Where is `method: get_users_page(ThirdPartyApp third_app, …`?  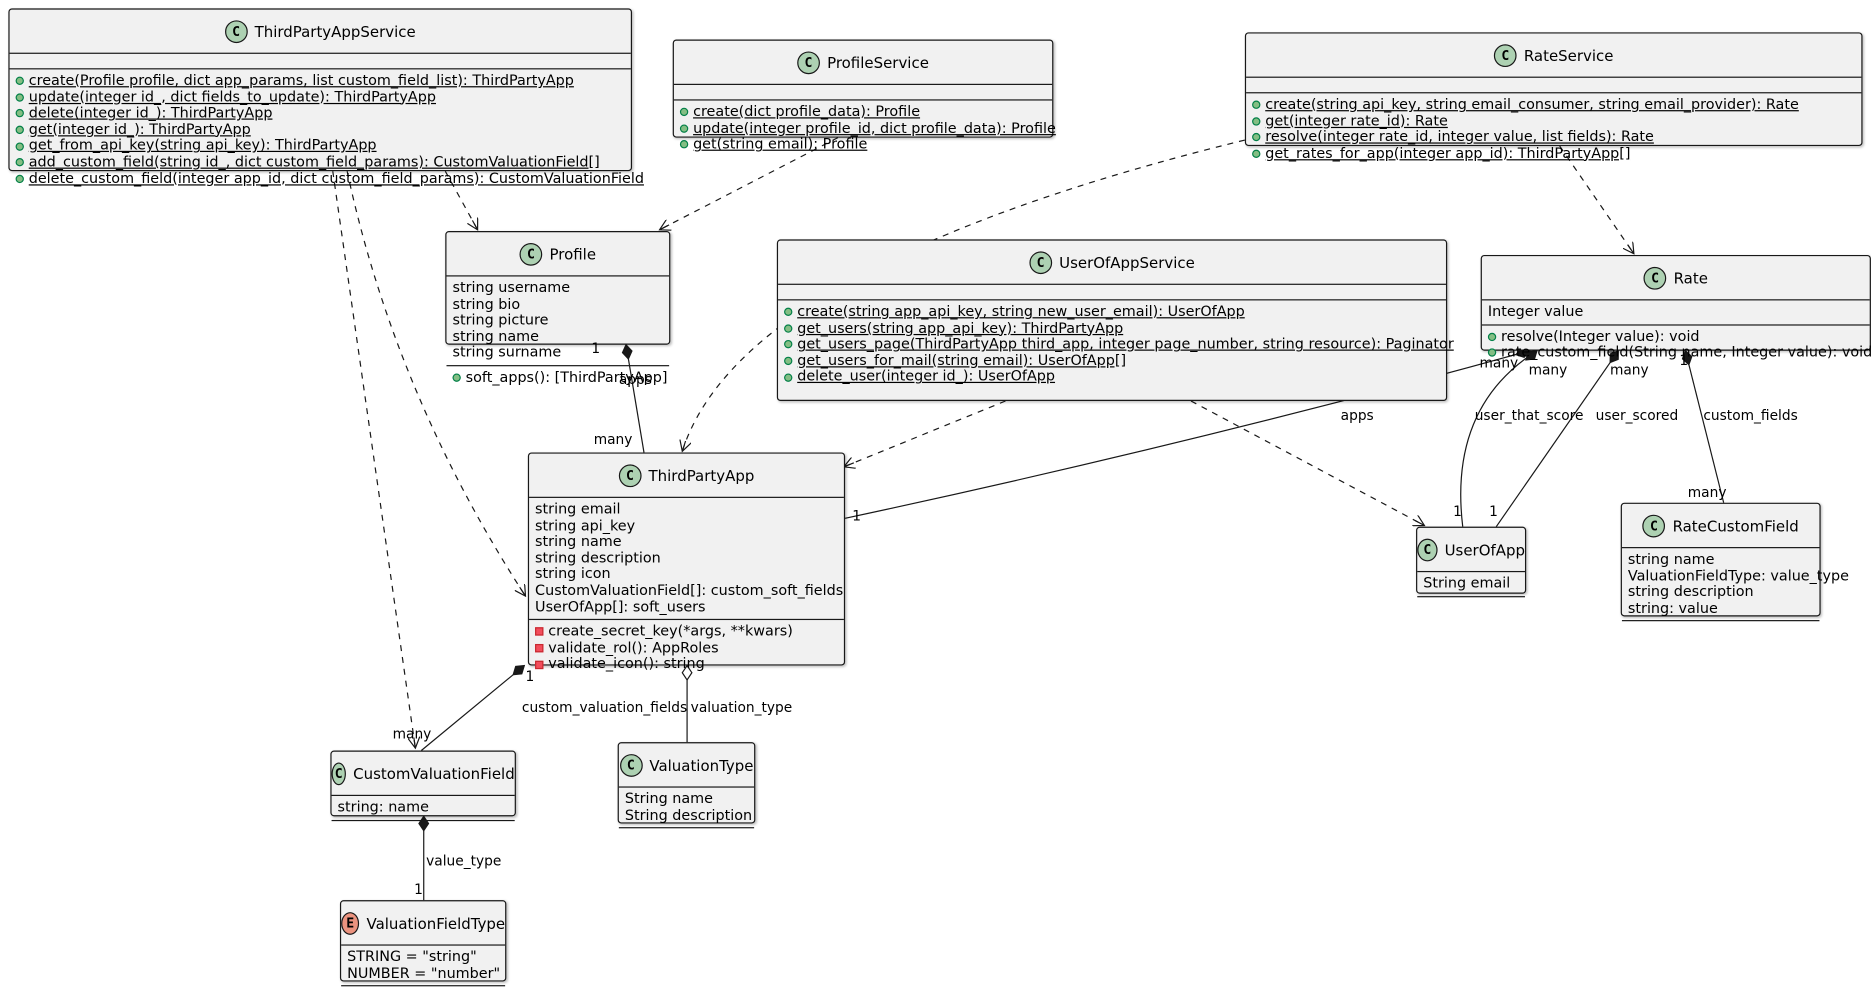 method: get_users_page(ThirdPartyApp third_app, … is located at coordinates (1119, 344).